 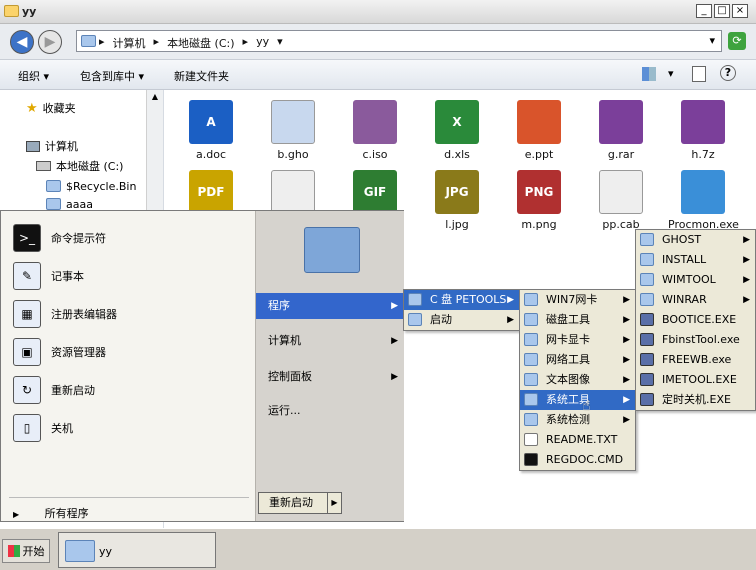 What do you see at coordinates (211, 131) in the screenshot?
I see `file-item: Aa.doc` at bounding box center [211, 131].